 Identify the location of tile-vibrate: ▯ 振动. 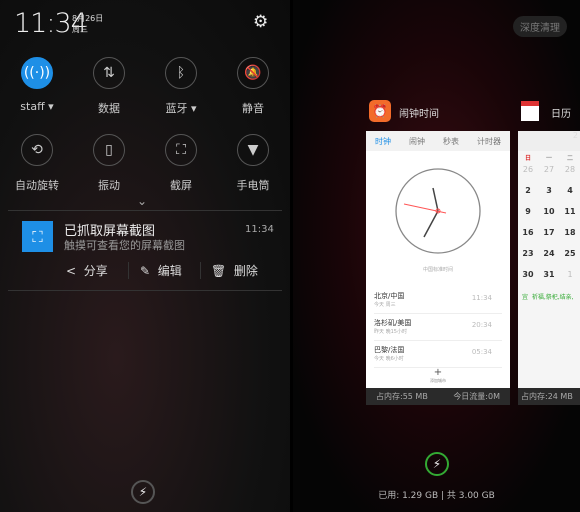
(109, 163).